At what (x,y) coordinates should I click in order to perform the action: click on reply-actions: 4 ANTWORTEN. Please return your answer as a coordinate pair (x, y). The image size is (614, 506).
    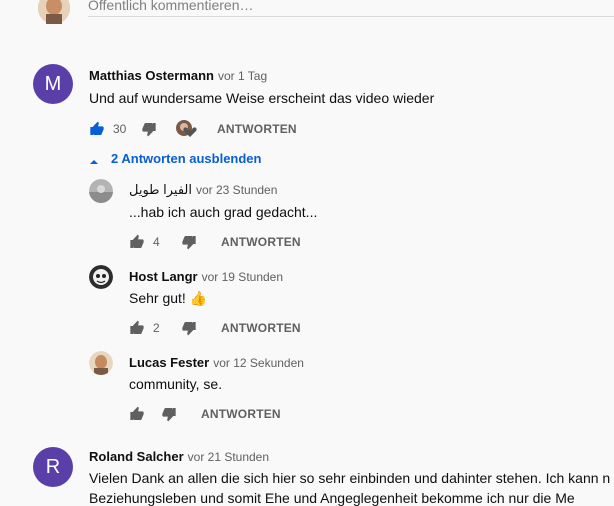
    Looking at the image, I should click on (215, 242).